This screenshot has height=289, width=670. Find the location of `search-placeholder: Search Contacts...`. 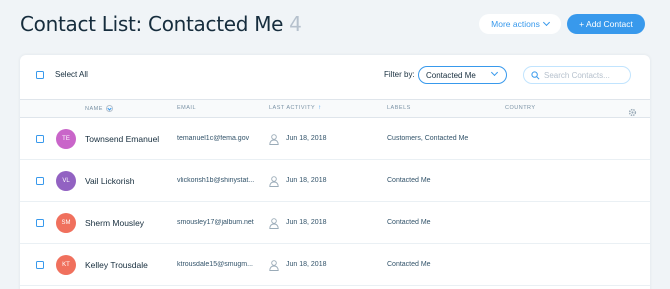

search-placeholder: Search Contacts... is located at coordinates (577, 75).